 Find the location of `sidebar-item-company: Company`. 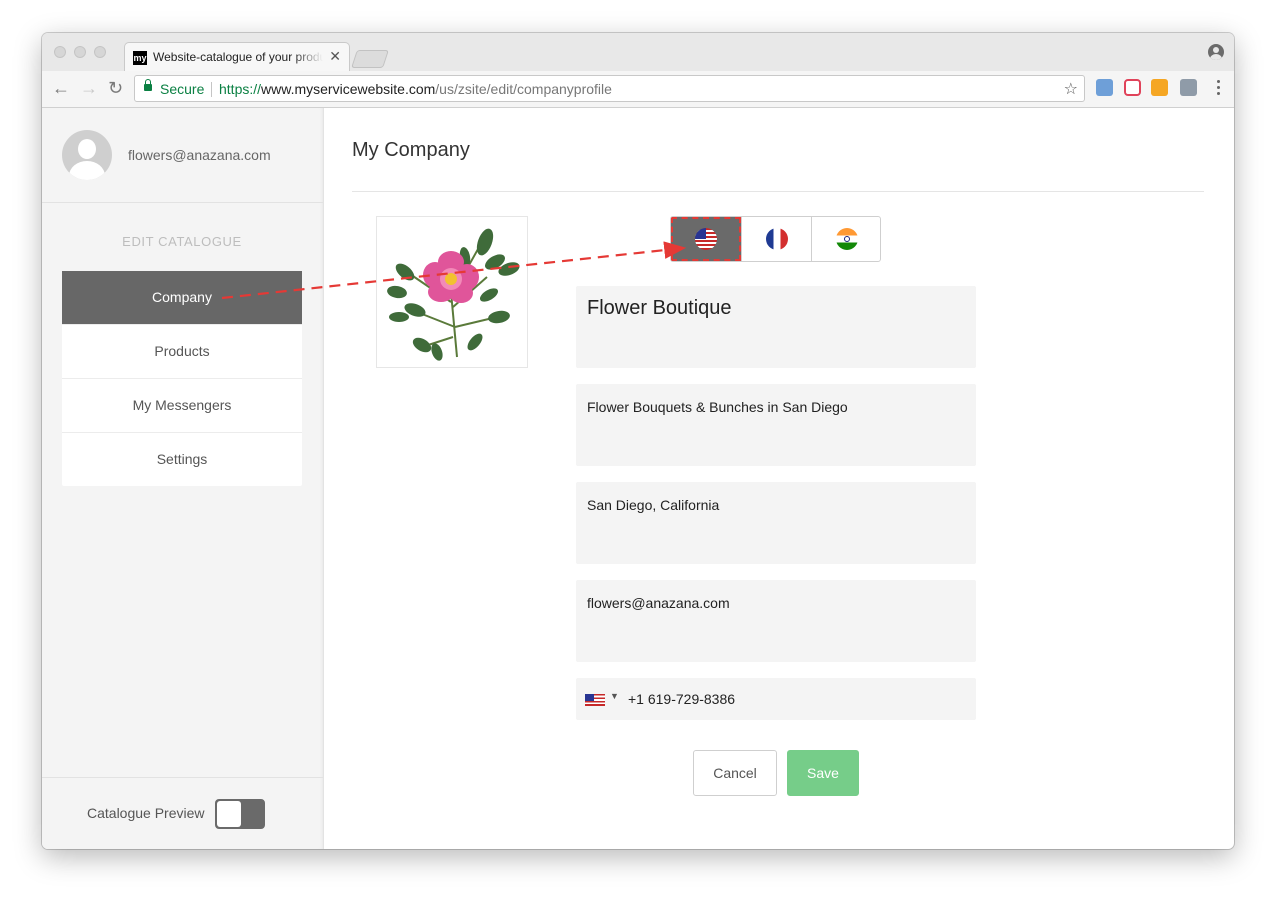

sidebar-item-company: Company is located at coordinates (182, 298).